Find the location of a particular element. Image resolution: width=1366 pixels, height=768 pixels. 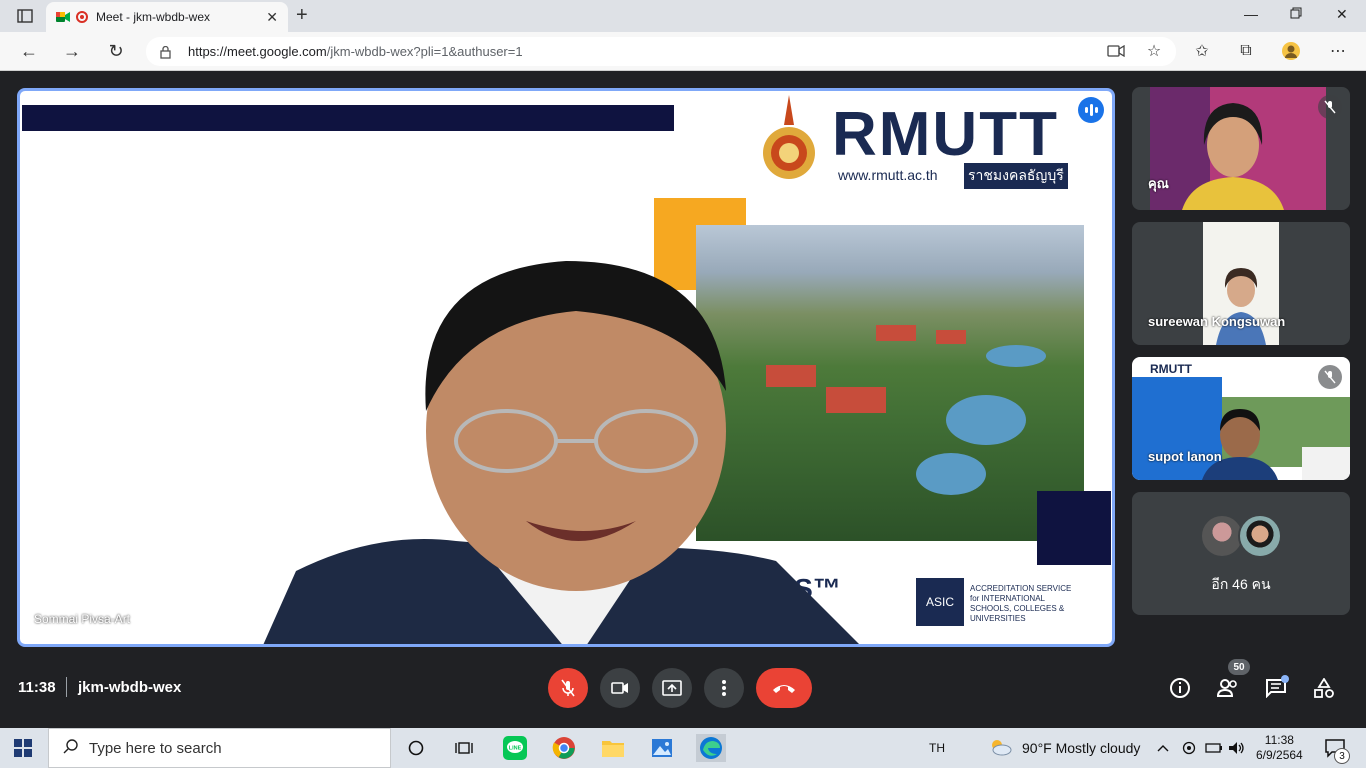

participant-tile: sureewan Kongsuwan is located at coordinates (1241, 283).